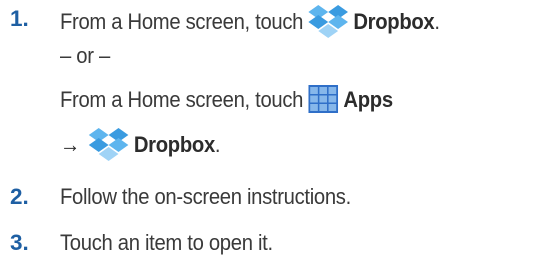 The width and height of the screenshot is (534, 271). I want to click on apps-label: Apps, so click(368, 99).